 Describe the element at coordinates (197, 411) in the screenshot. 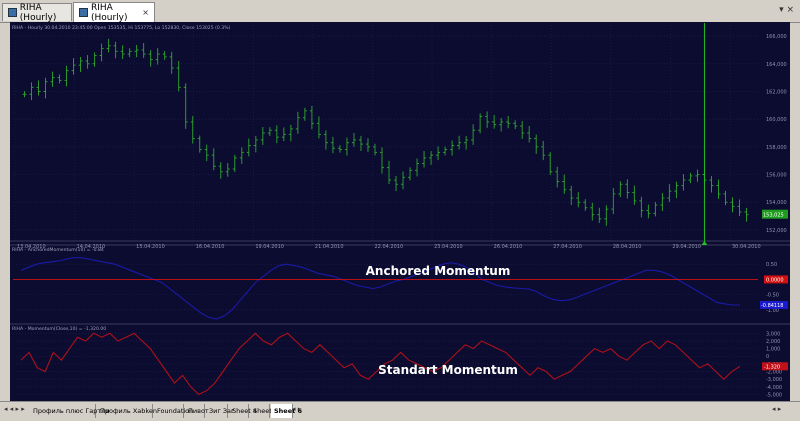

I see `sheet-tab: Пивот` at that location.